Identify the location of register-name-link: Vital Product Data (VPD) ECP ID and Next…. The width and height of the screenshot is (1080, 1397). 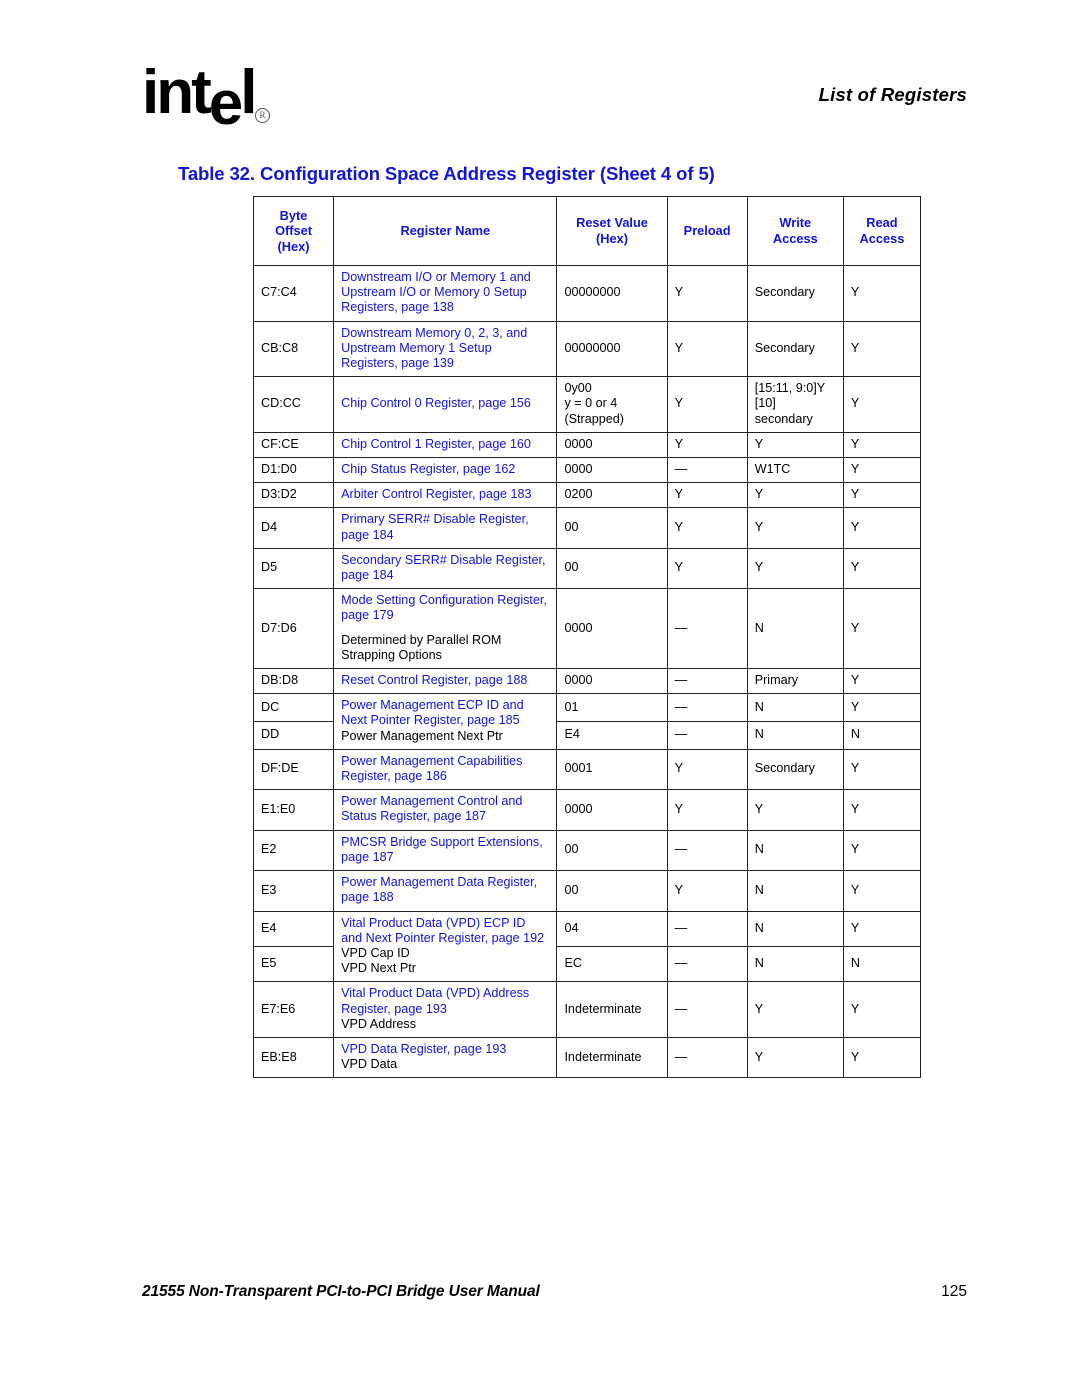
(445, 931).